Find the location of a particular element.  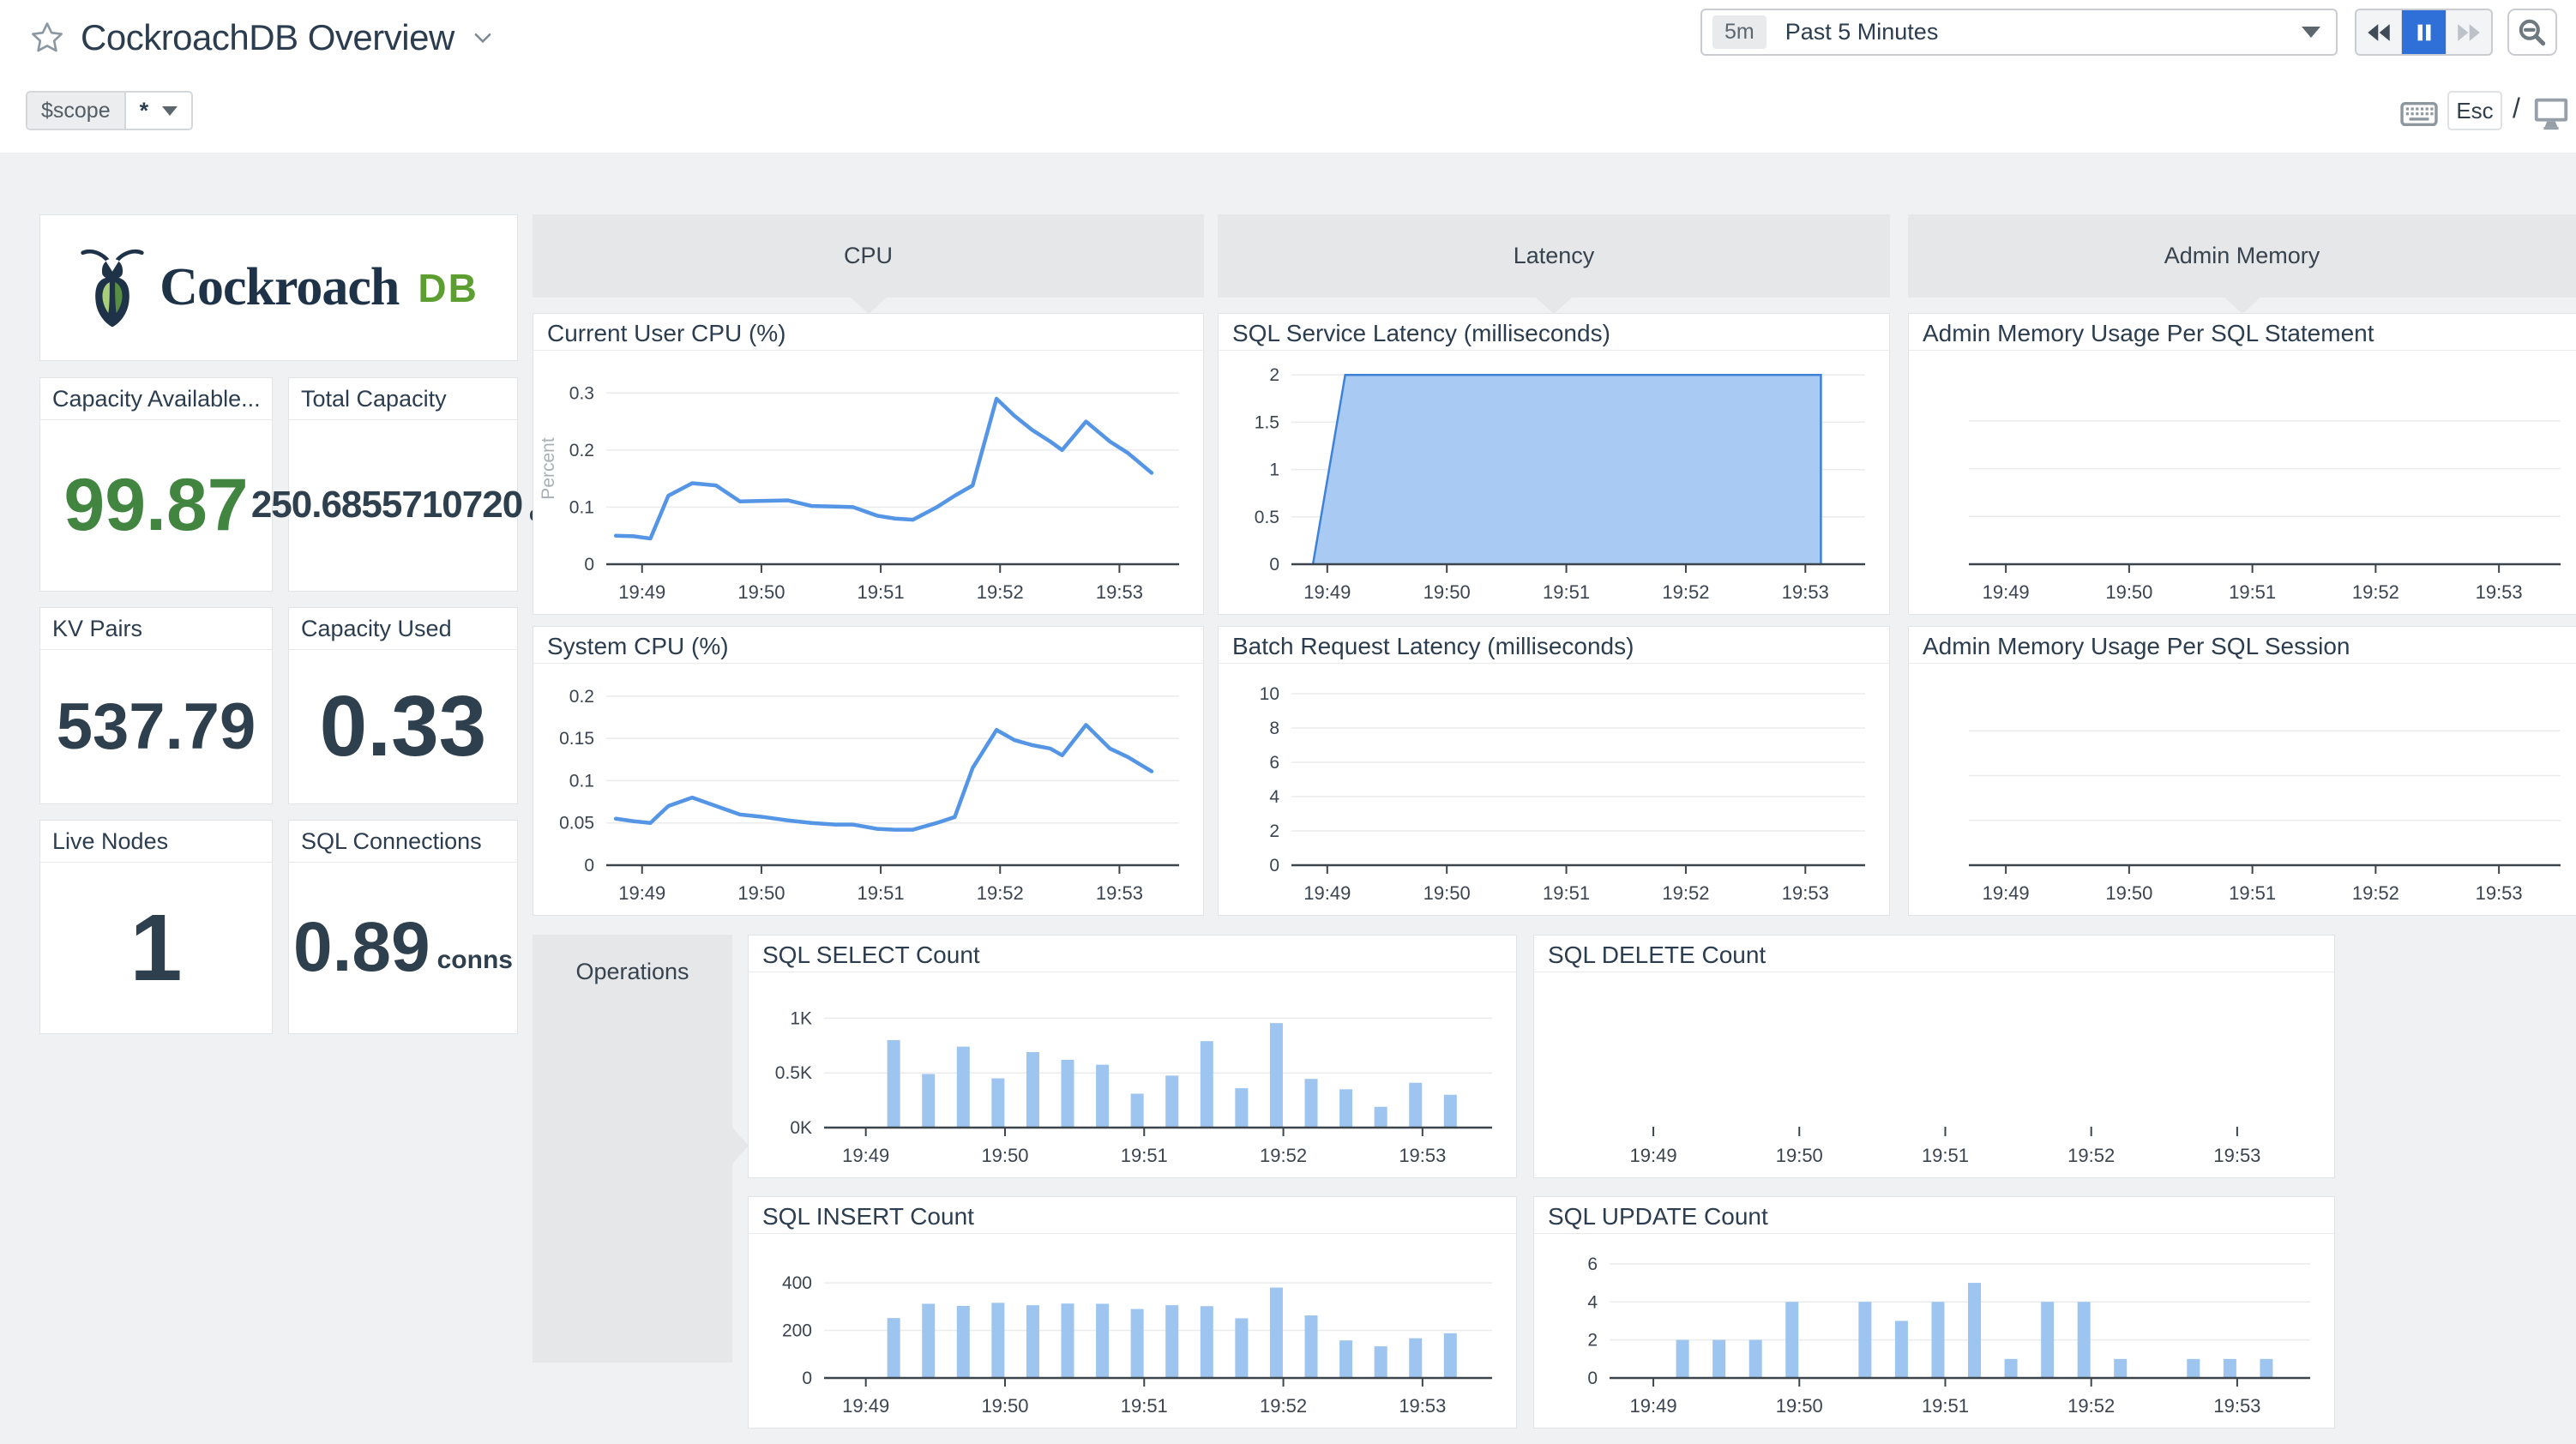

svg-text: 0.1 is located at coordinates (582, 781).